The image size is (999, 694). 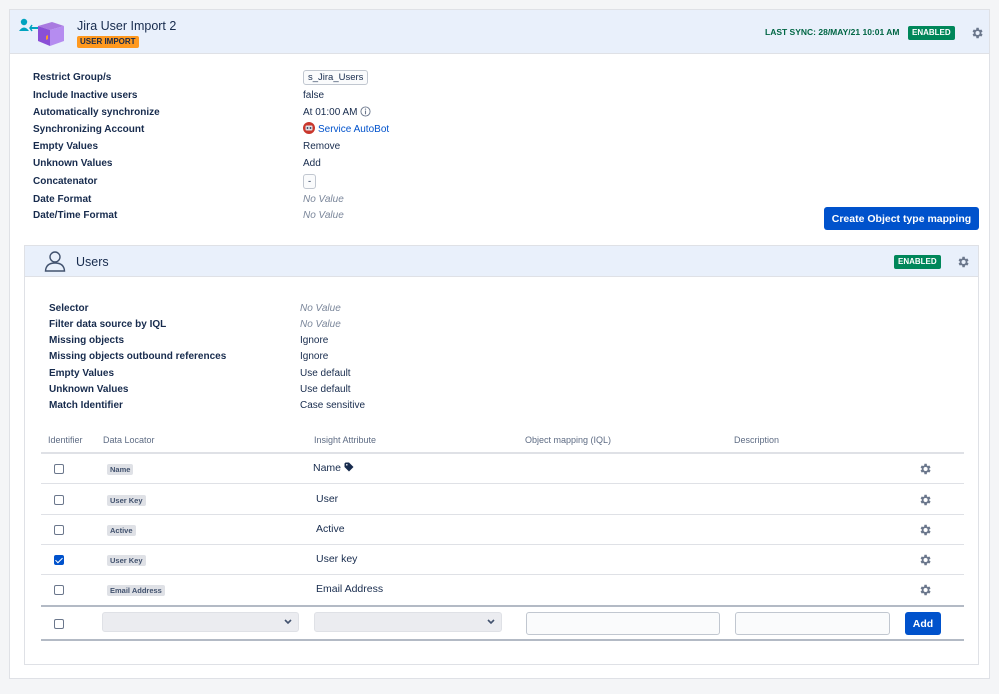 What do you see at coordinates (623, 623) in the screenshot?
I see `object-mapping-input` at bounding box center [623, 623].